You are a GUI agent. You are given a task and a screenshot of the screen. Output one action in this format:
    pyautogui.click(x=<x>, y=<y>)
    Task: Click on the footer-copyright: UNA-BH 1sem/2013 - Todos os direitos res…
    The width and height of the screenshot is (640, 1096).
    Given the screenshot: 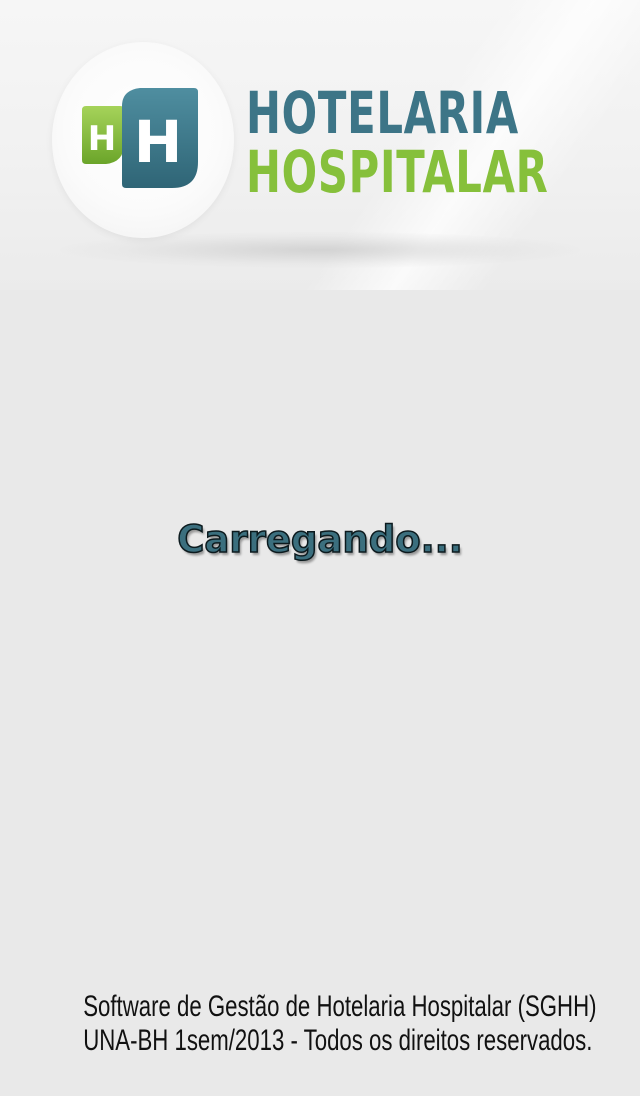 What is the action you would take?
    pyautogui.click(x=338, y=1040)
    